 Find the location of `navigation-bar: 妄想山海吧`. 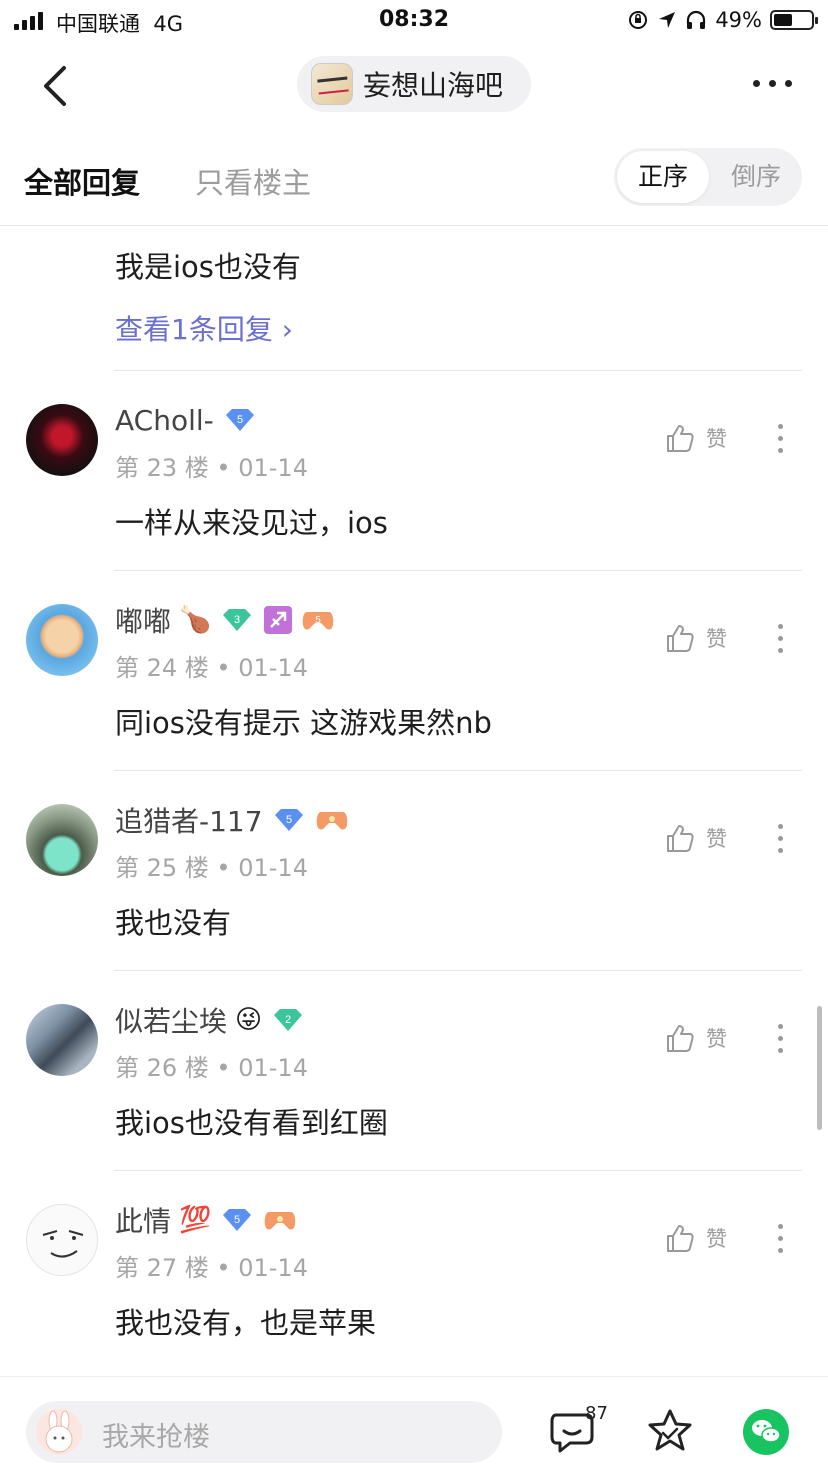

navigation-bar: 妄想山海吧 is located at coordinates (414, 85).